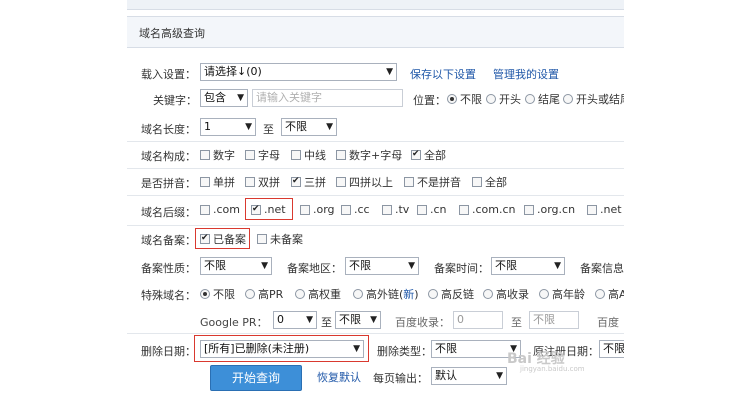 This screenshot has width=750, height=400. Describe the element at coordinates (262, 182) in the screenshot. I see `pinyin-double: 双拼` at that location.